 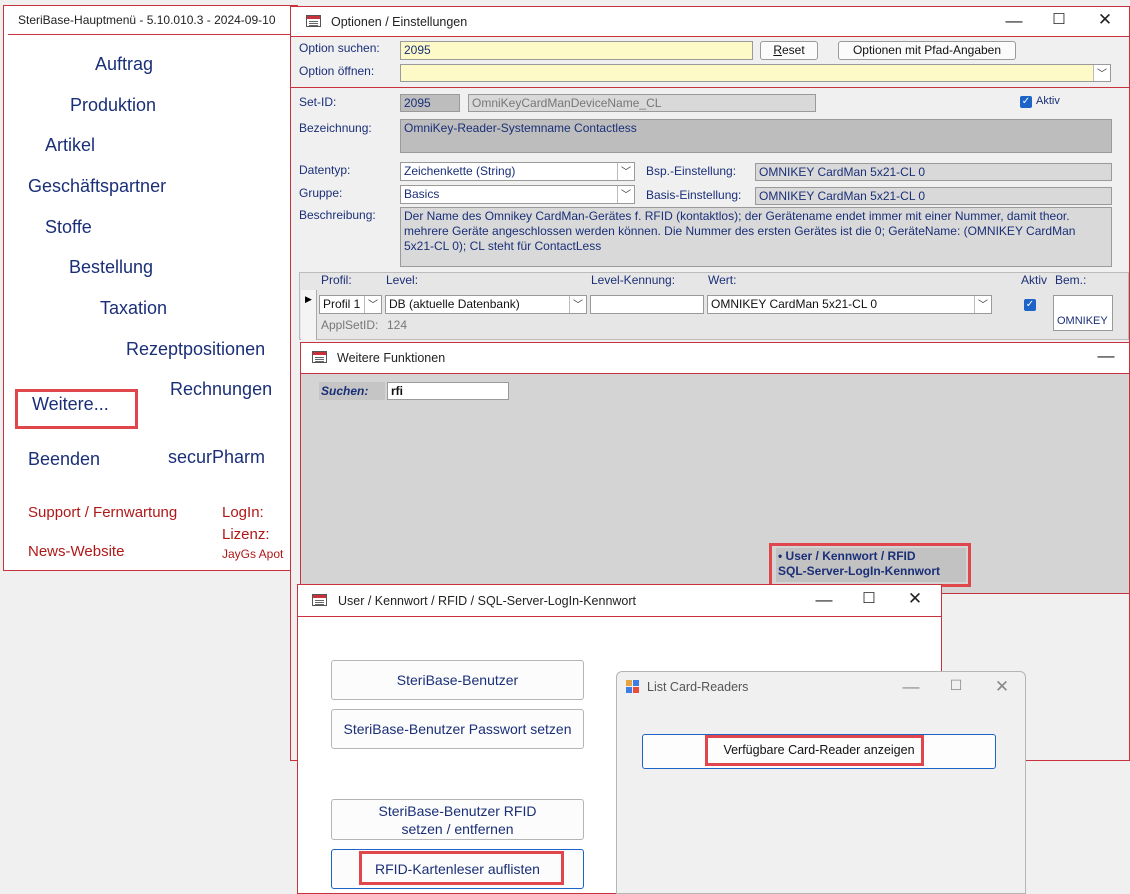 I want to click on steribase-benutzer-button: SteriBase-Benutzer, so click(x=457, y=680).